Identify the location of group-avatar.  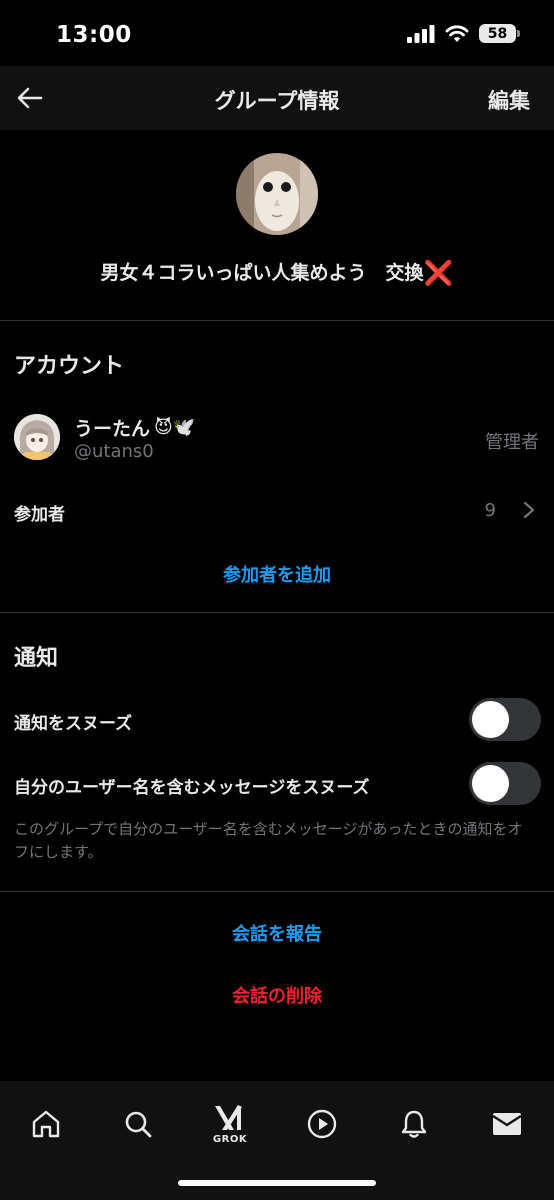
(277, 194).